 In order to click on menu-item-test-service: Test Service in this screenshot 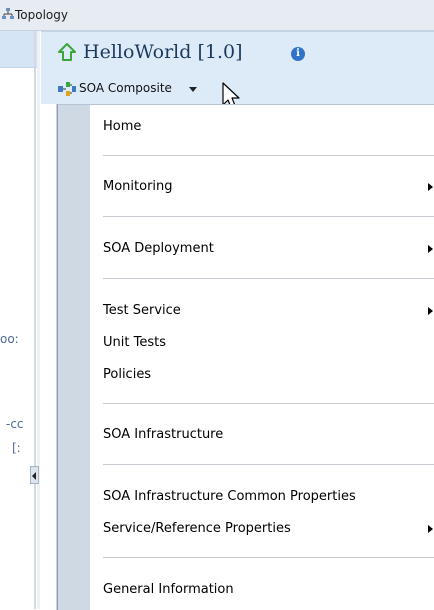, I will do `click(268, 311)`.